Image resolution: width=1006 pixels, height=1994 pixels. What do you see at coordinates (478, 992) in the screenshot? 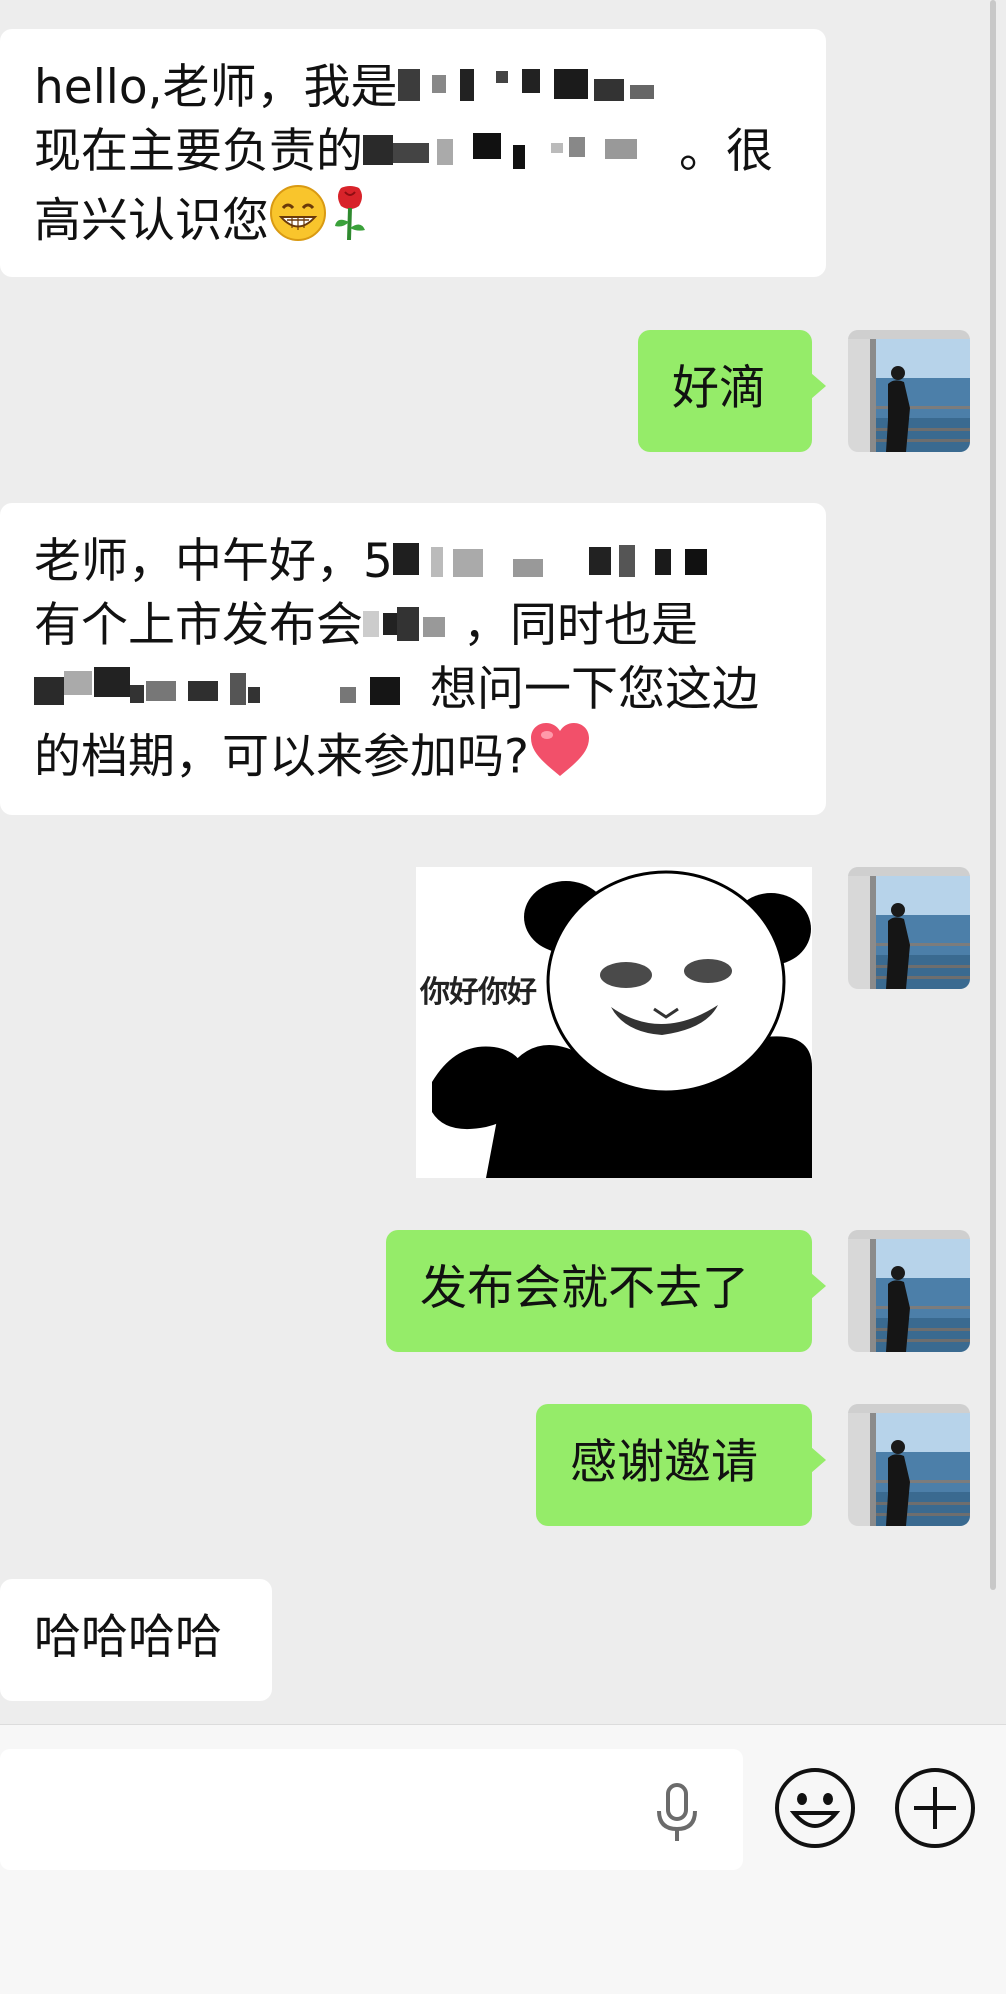
I see `sticker-caption: 你好你好` at bounding box center [478, 992].